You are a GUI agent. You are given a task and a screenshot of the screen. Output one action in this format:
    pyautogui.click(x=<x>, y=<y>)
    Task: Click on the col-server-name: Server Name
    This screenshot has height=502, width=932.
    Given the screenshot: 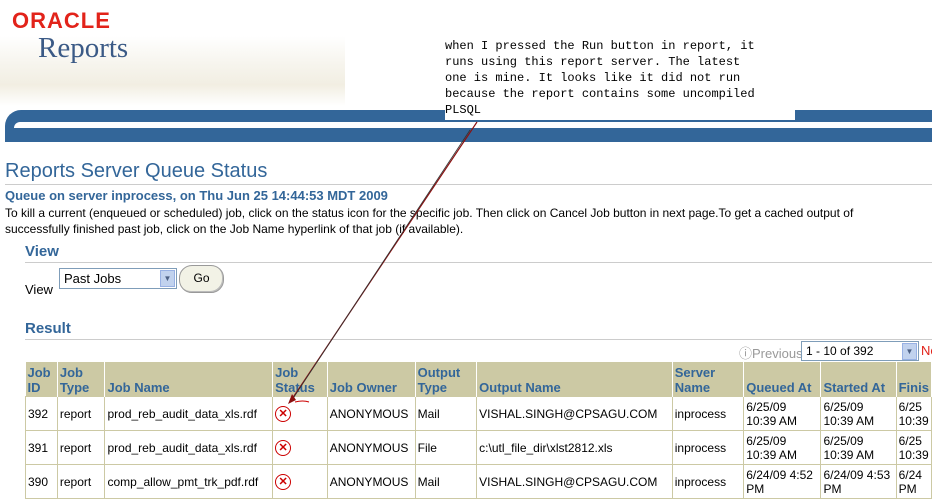 What is the action you would take?
    pyautogui.click(x=708, y=379)
    